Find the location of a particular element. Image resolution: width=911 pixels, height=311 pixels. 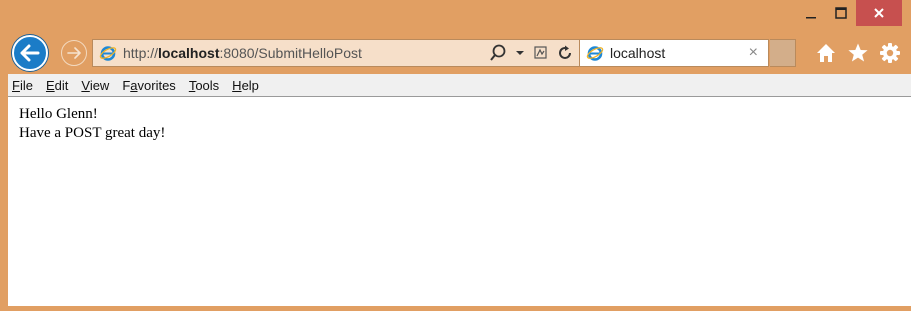

toolbar-icons is located at coordinates (858, 53).